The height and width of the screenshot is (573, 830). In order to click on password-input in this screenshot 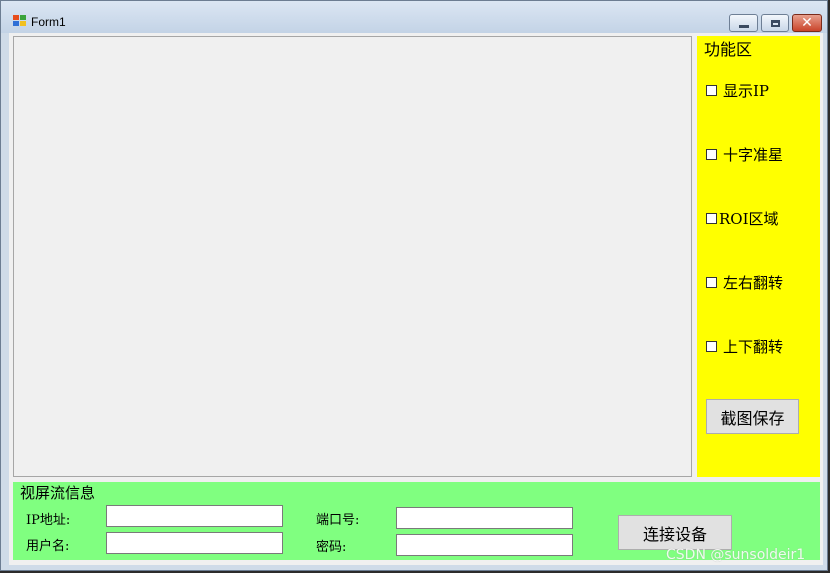, I will do `click(484, 545)`.